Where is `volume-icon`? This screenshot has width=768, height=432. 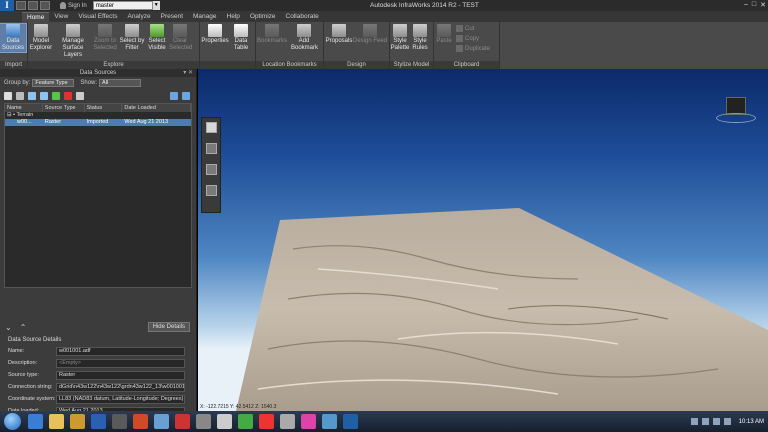
volume-icon is located at coordinates (716, 421).